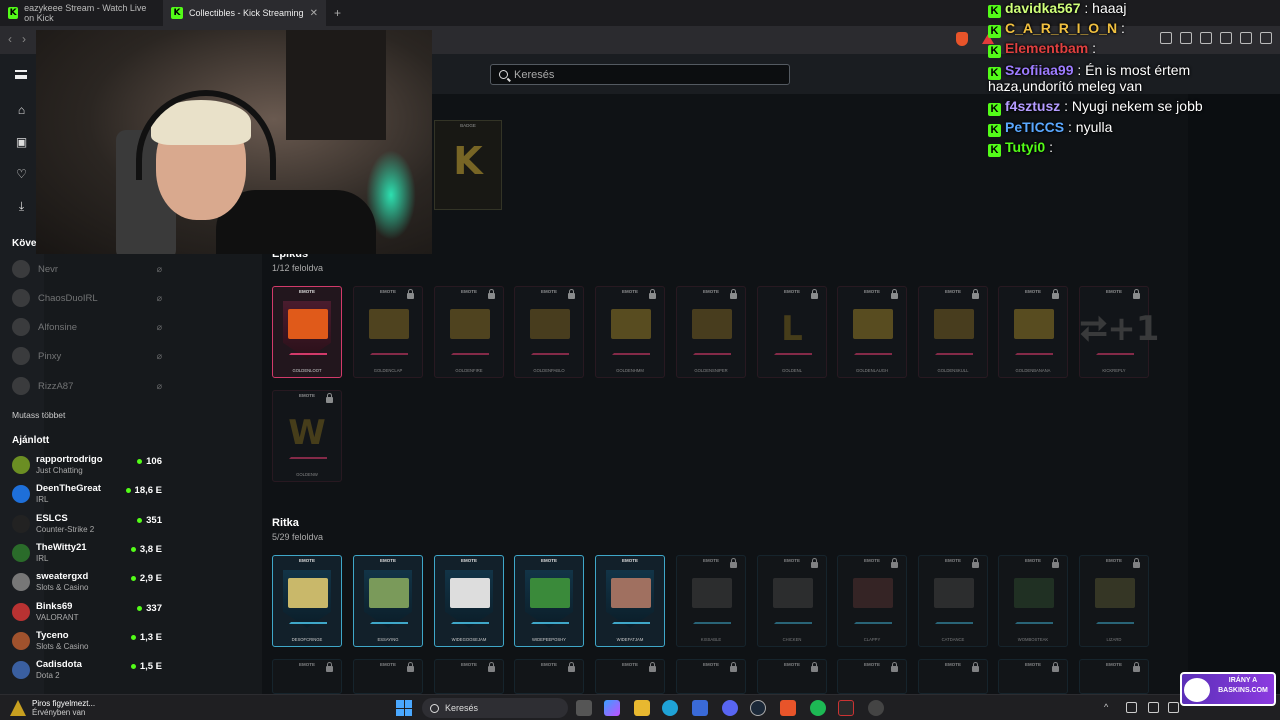 The image size is (1280, 720). What do you see at coordinates (1046, 48) in the screenshot?
I see `chat-username: Elementbam` at bounding box center [1046, 48].